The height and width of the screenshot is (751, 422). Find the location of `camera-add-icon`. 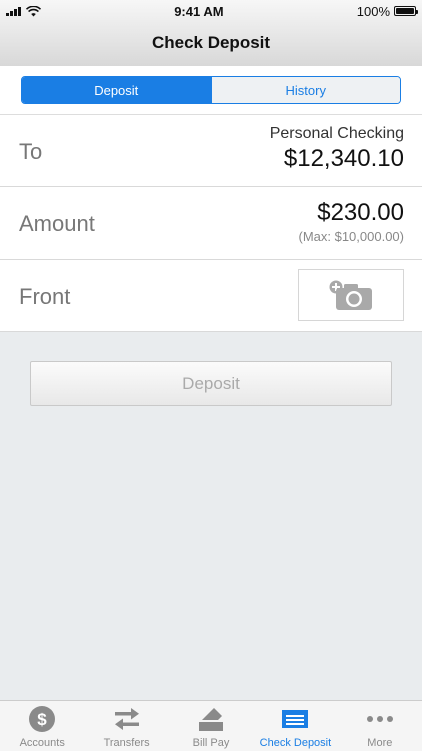

camera-add-icon is located at coordinates (350, 295).